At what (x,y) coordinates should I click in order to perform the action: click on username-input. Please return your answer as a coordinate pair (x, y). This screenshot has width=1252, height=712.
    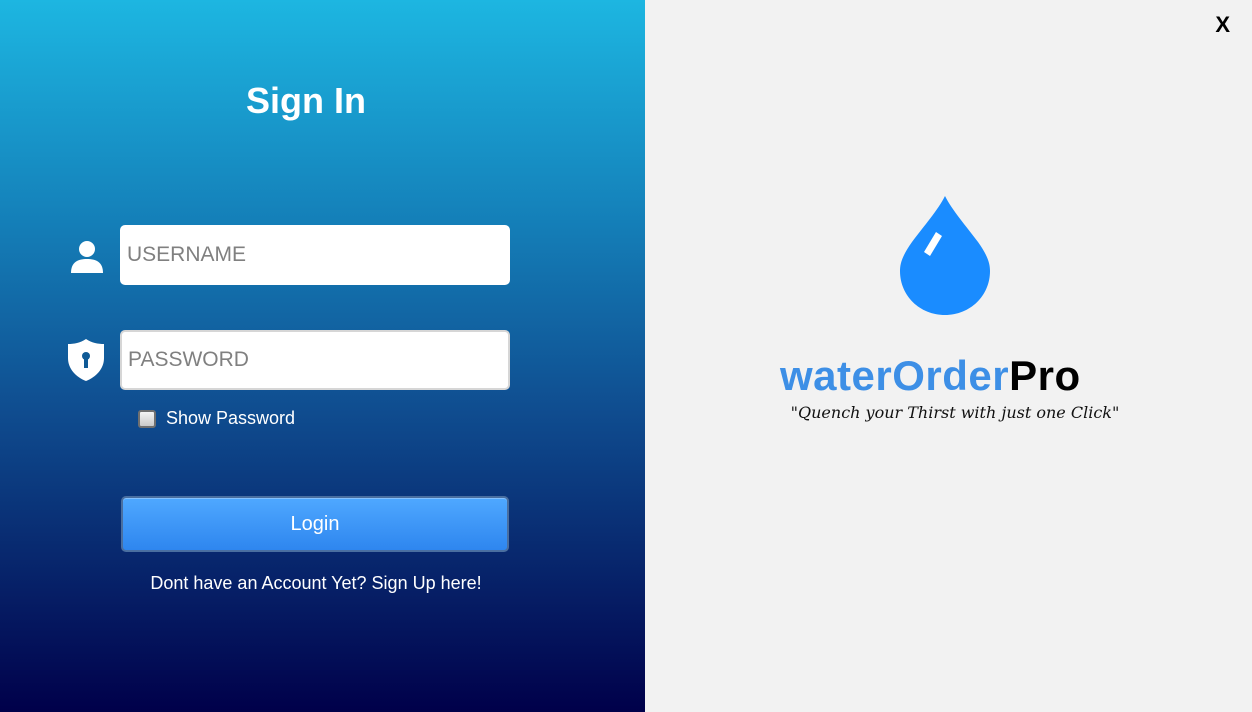
    Looking at the image, I should click on (315, 255).